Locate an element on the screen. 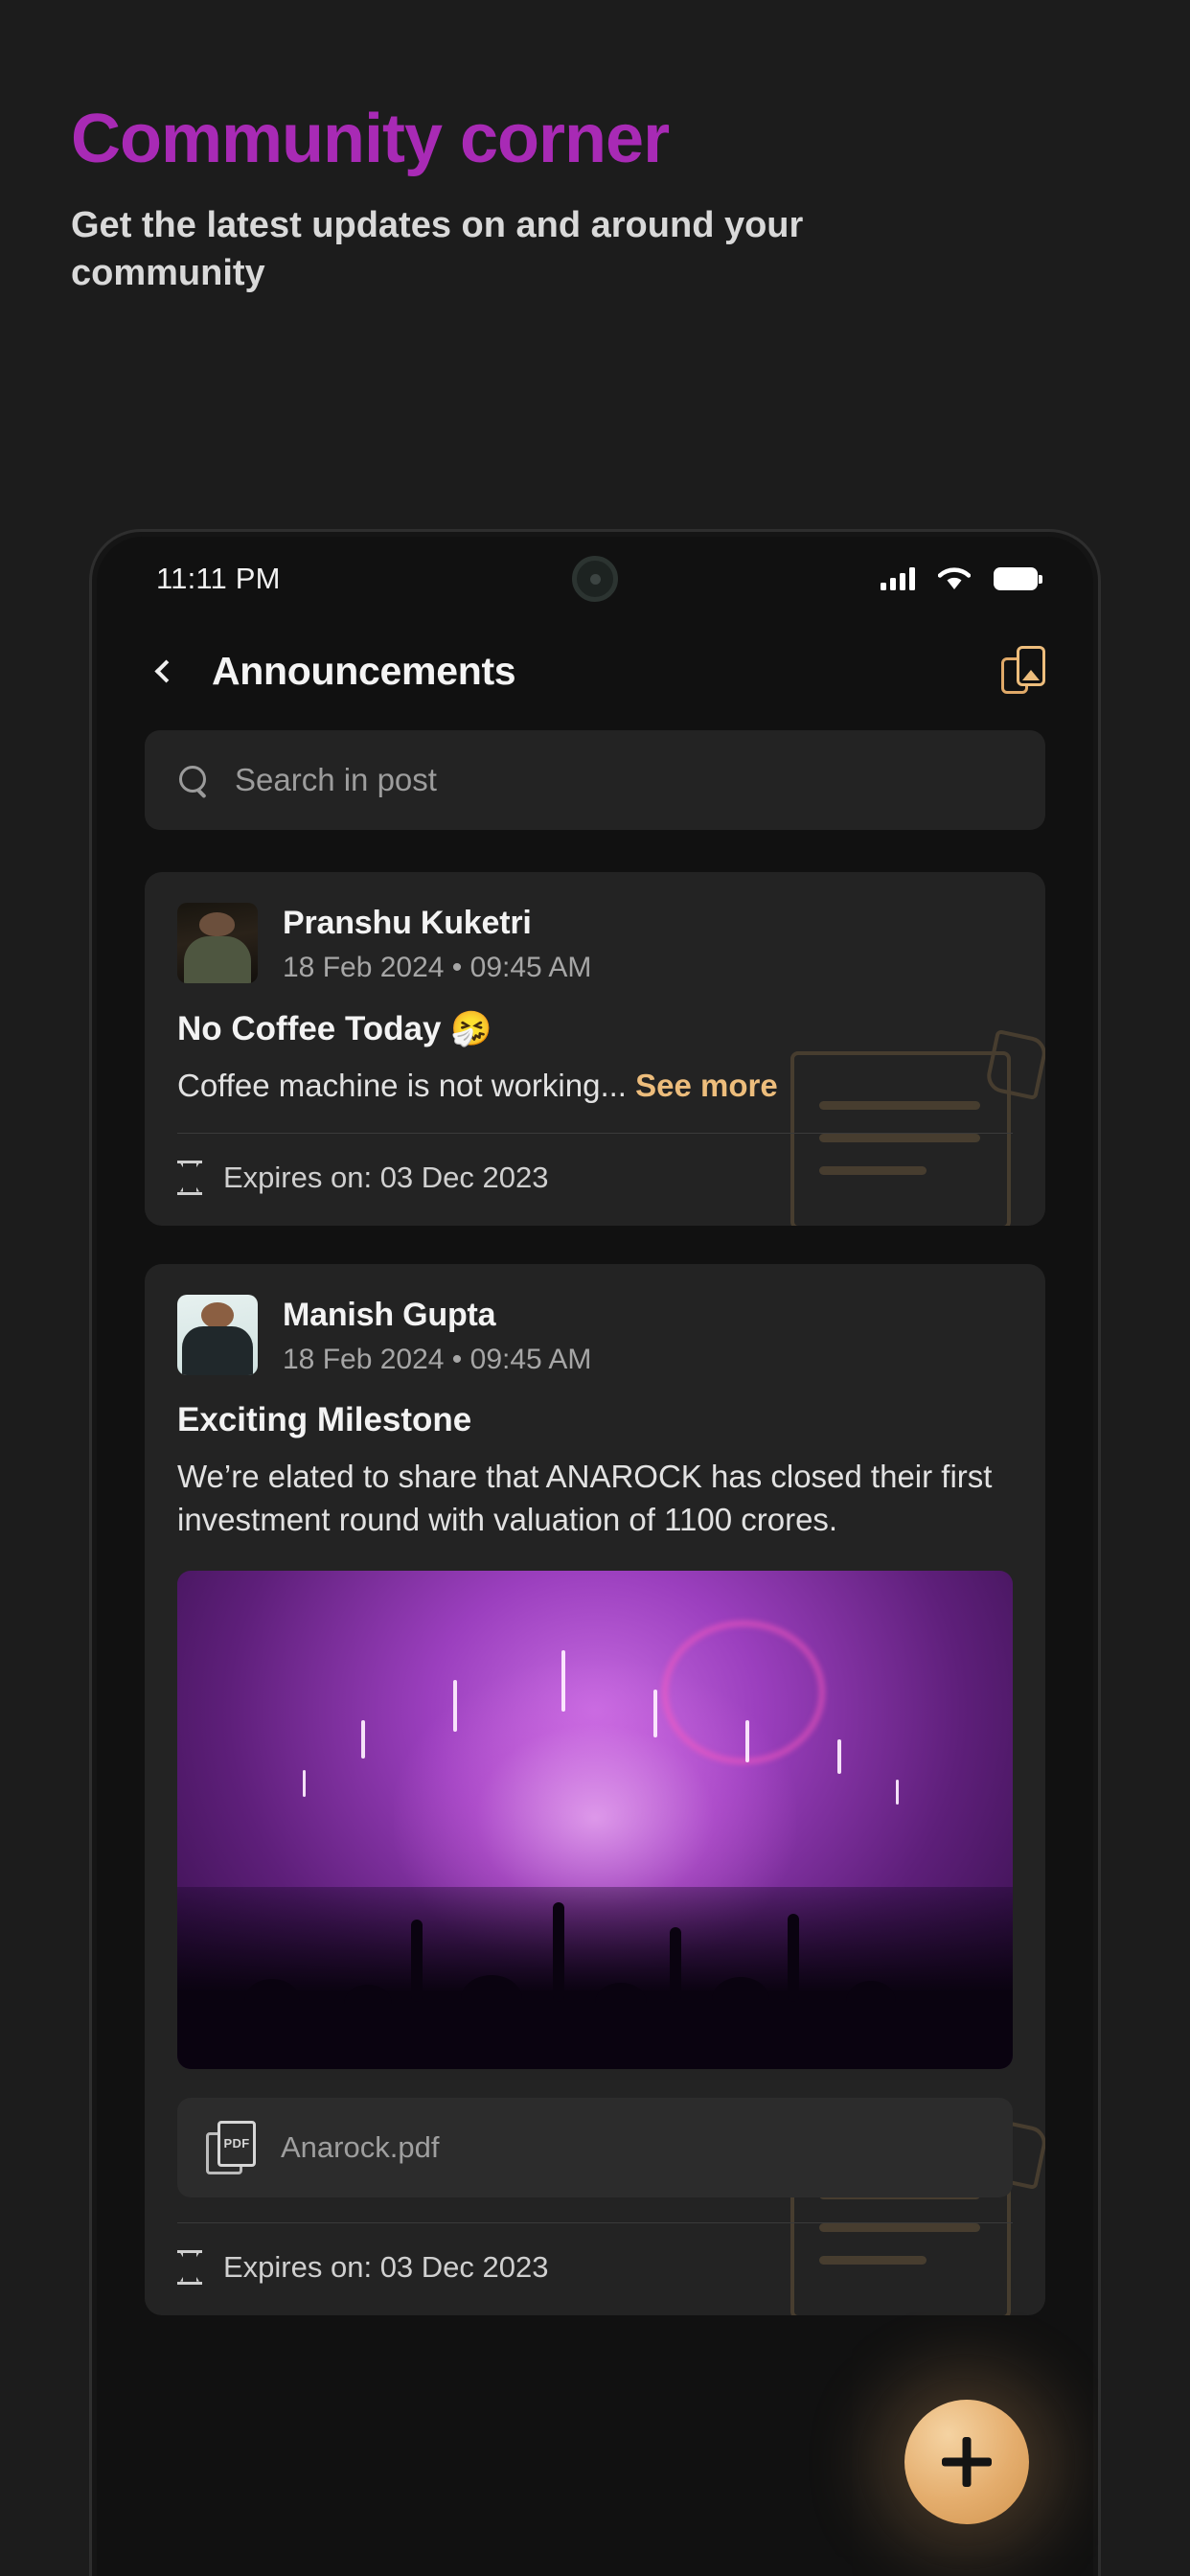 The height and width of the screenshot is (2576, 1190). post-meta: Manish Gupta 18 Feb 2024 • 09:45 AM is located at coordinates (437, 1335).